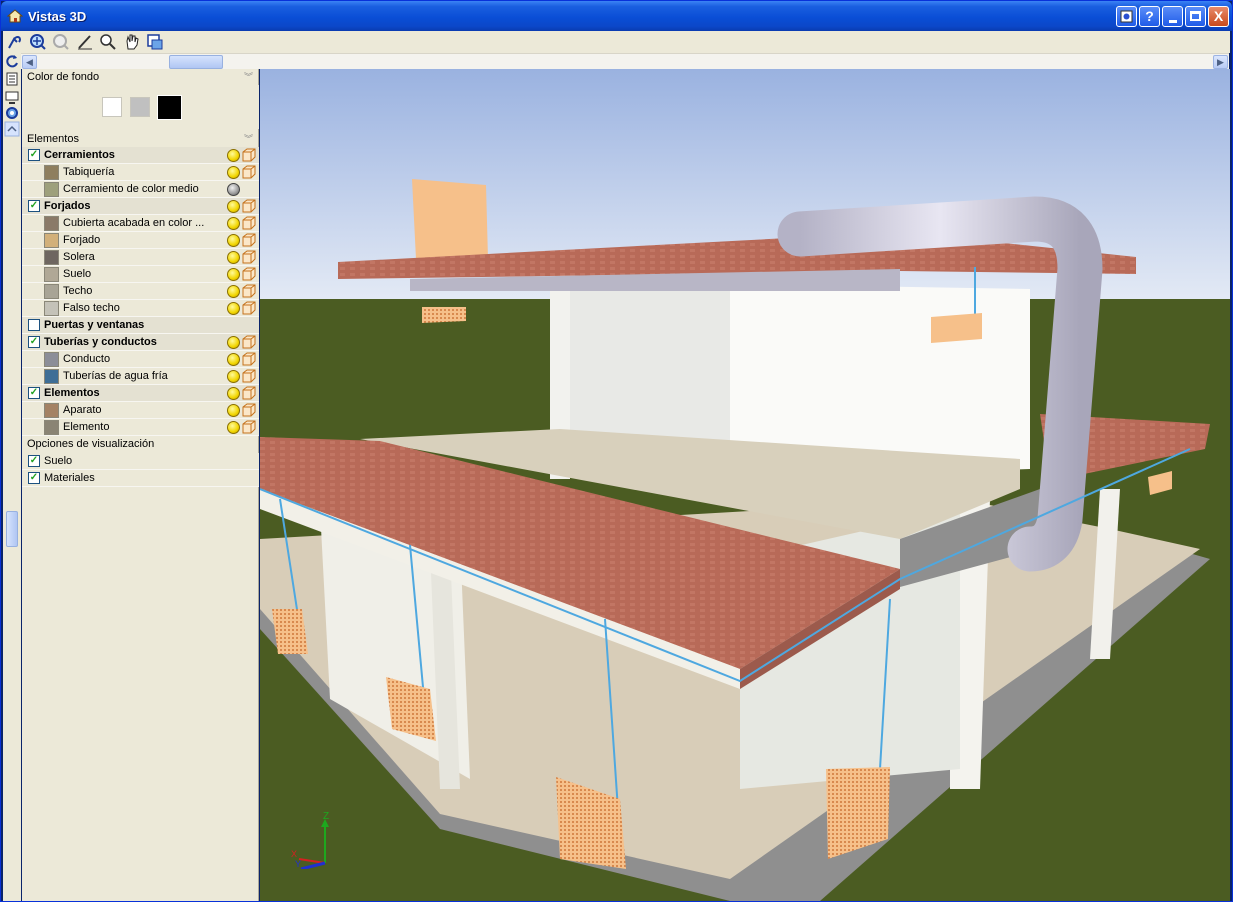 Image resolution: width=1233 pixels, height=902 pixels. What do you see at coordinates (140, 393) in the screenshot?
I see `group-row: ✓ Elementos` at bounding box center [140, 393].